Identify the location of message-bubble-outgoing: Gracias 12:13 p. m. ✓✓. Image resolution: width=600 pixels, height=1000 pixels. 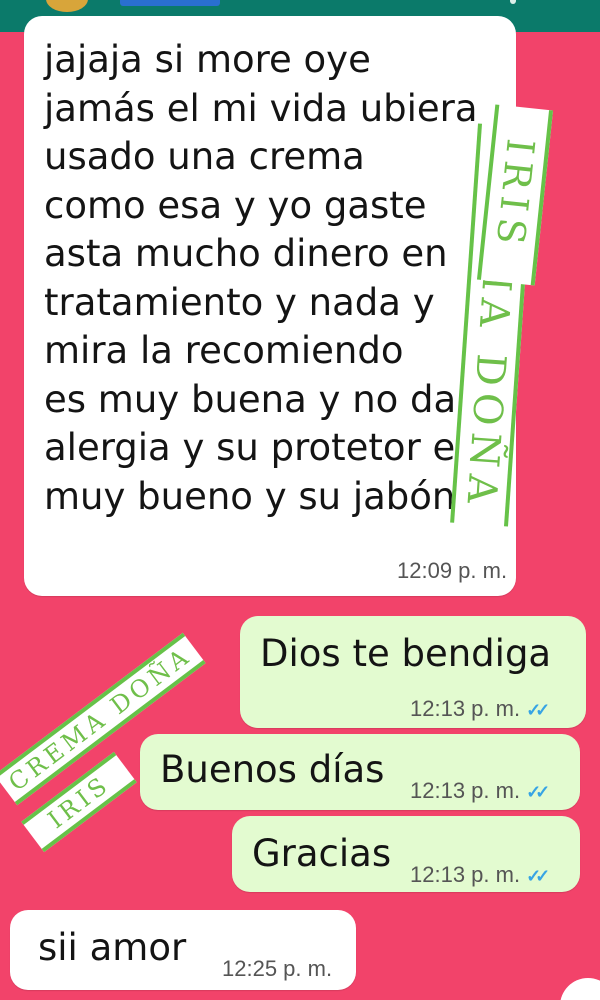
(406, 854).